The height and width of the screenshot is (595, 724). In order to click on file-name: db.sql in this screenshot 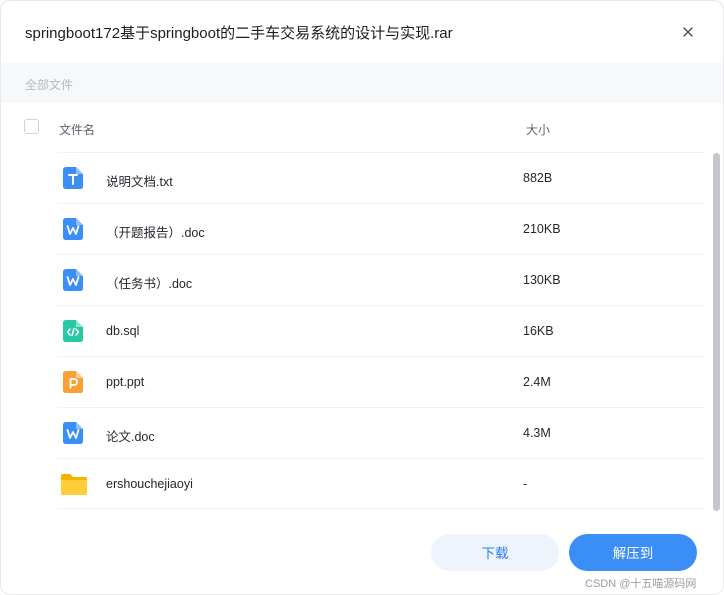, I will do `click(122, 331)`.